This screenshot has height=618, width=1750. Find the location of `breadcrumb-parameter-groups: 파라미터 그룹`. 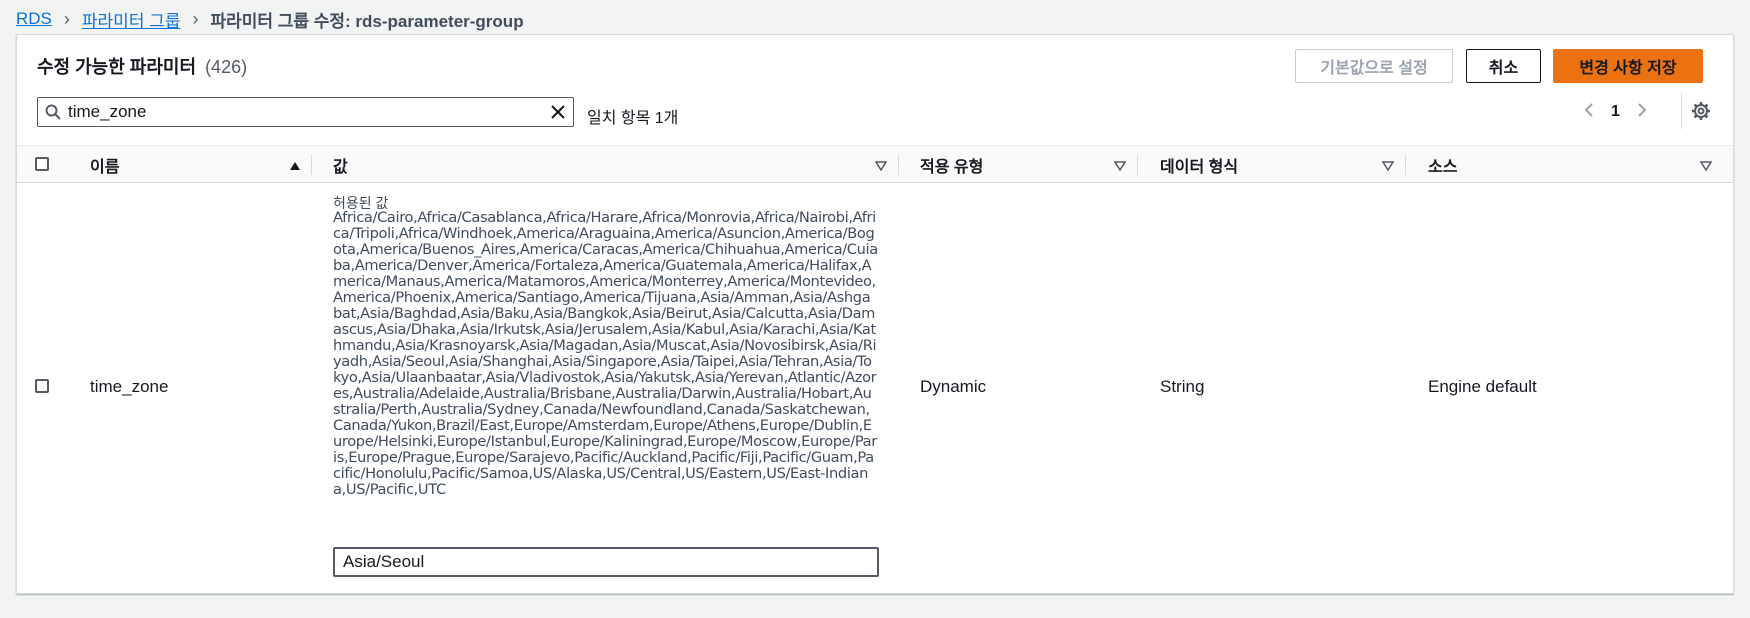

breadcrumb-parameter-groups: 파라미터 그룹 is located at coordinates (131, 19).